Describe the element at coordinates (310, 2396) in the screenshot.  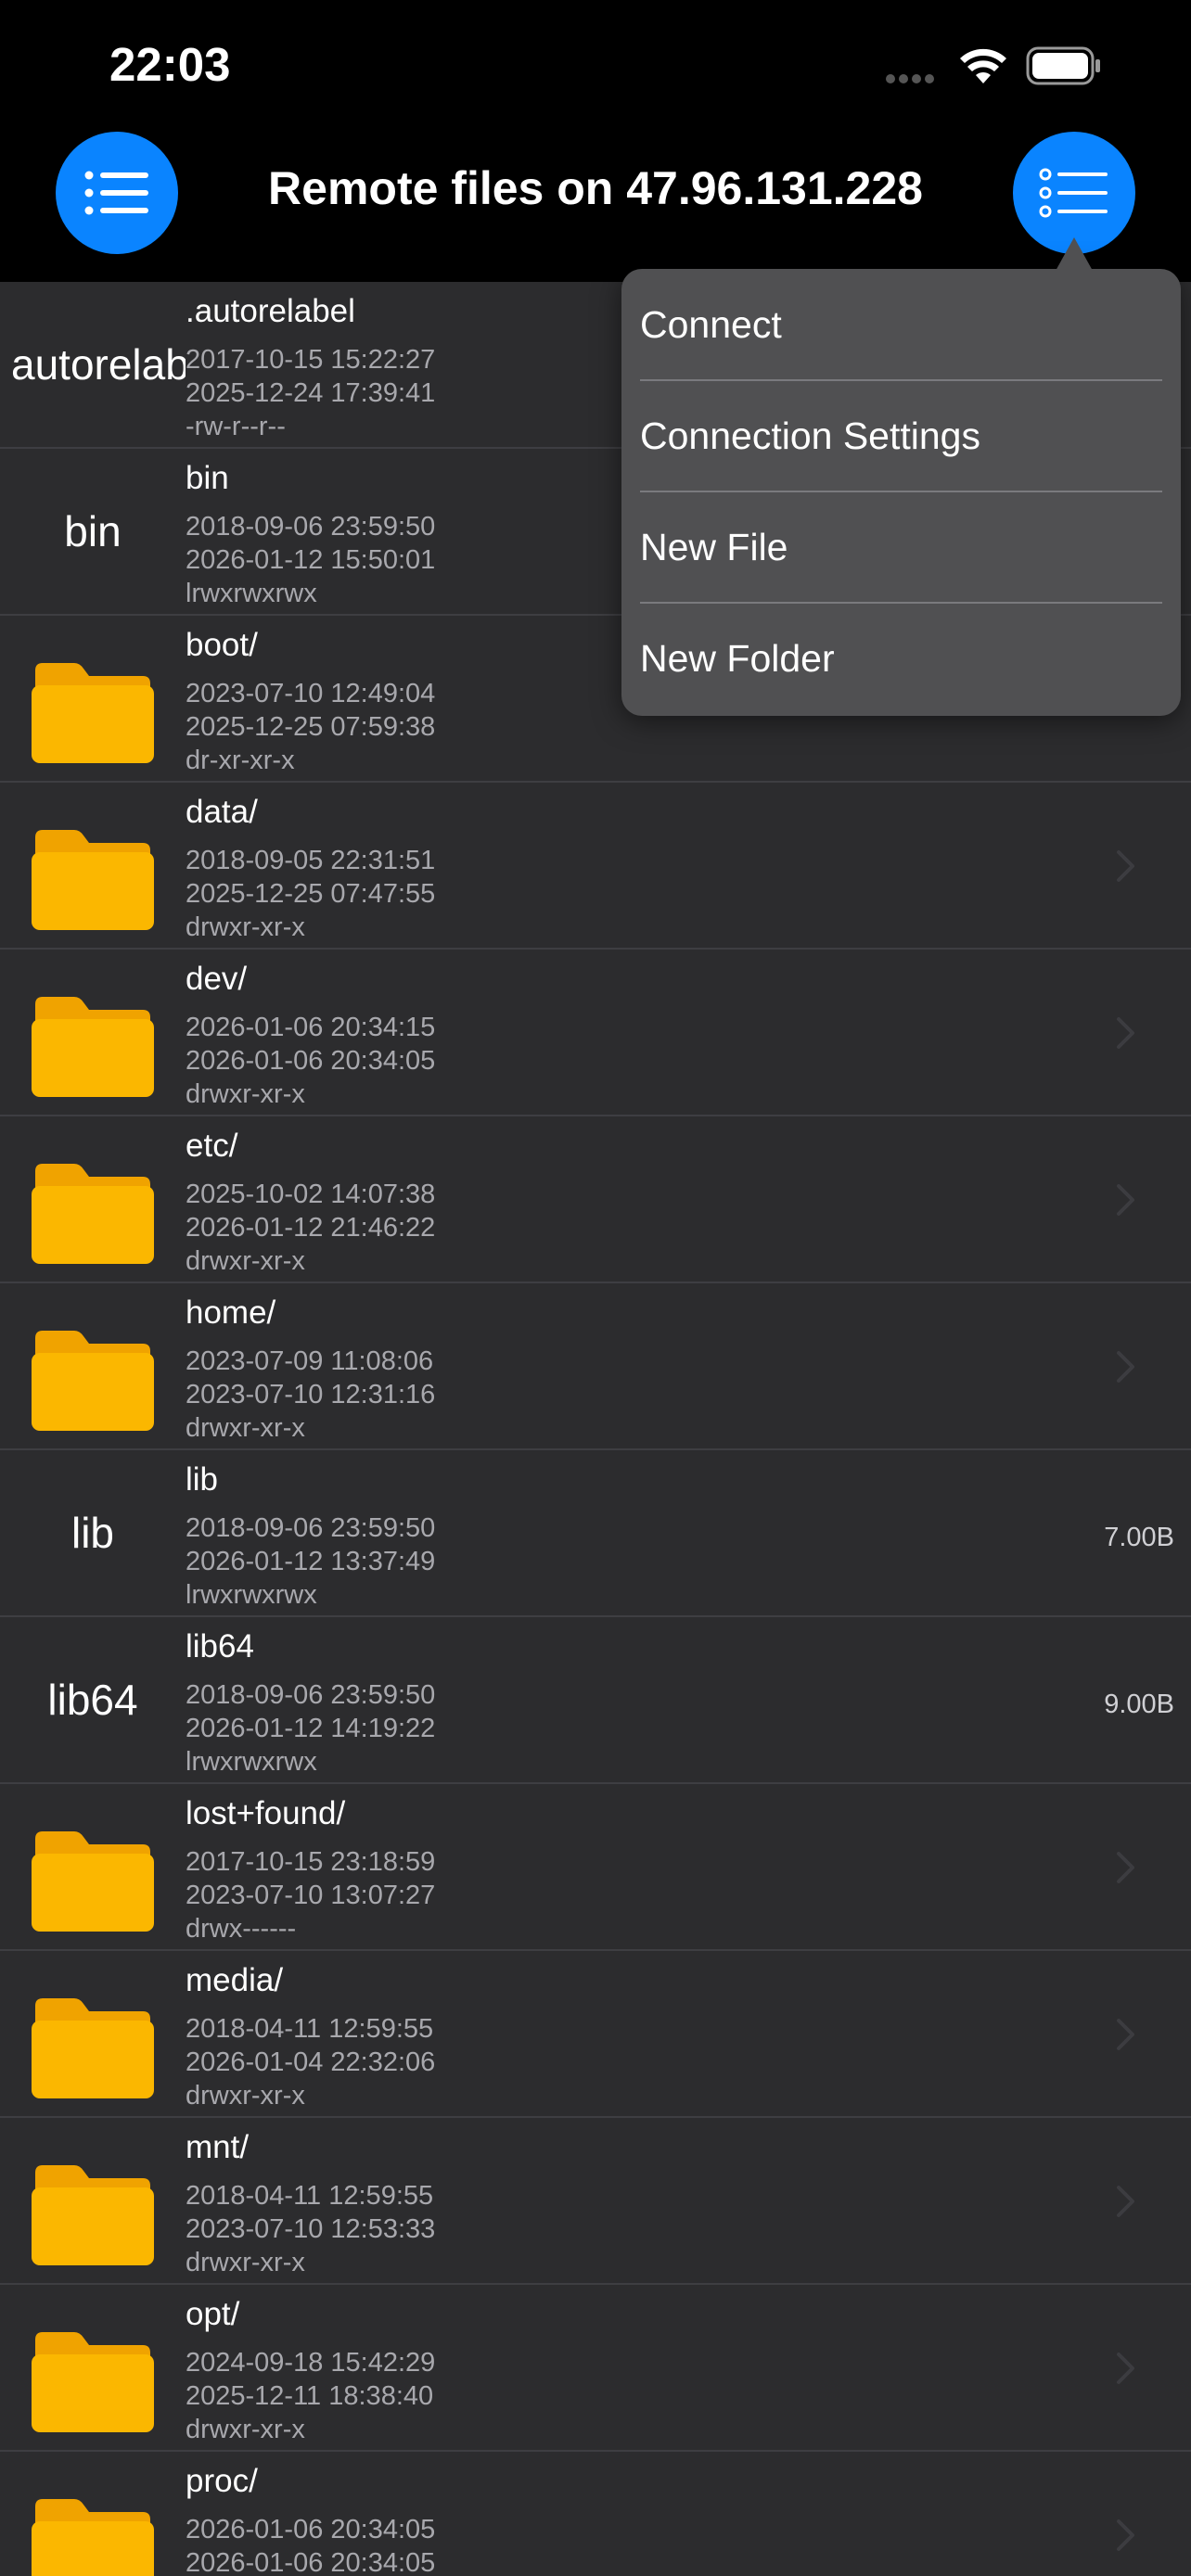
I see `file-modified-date: 2025-12-11 18:38:40` at that location.